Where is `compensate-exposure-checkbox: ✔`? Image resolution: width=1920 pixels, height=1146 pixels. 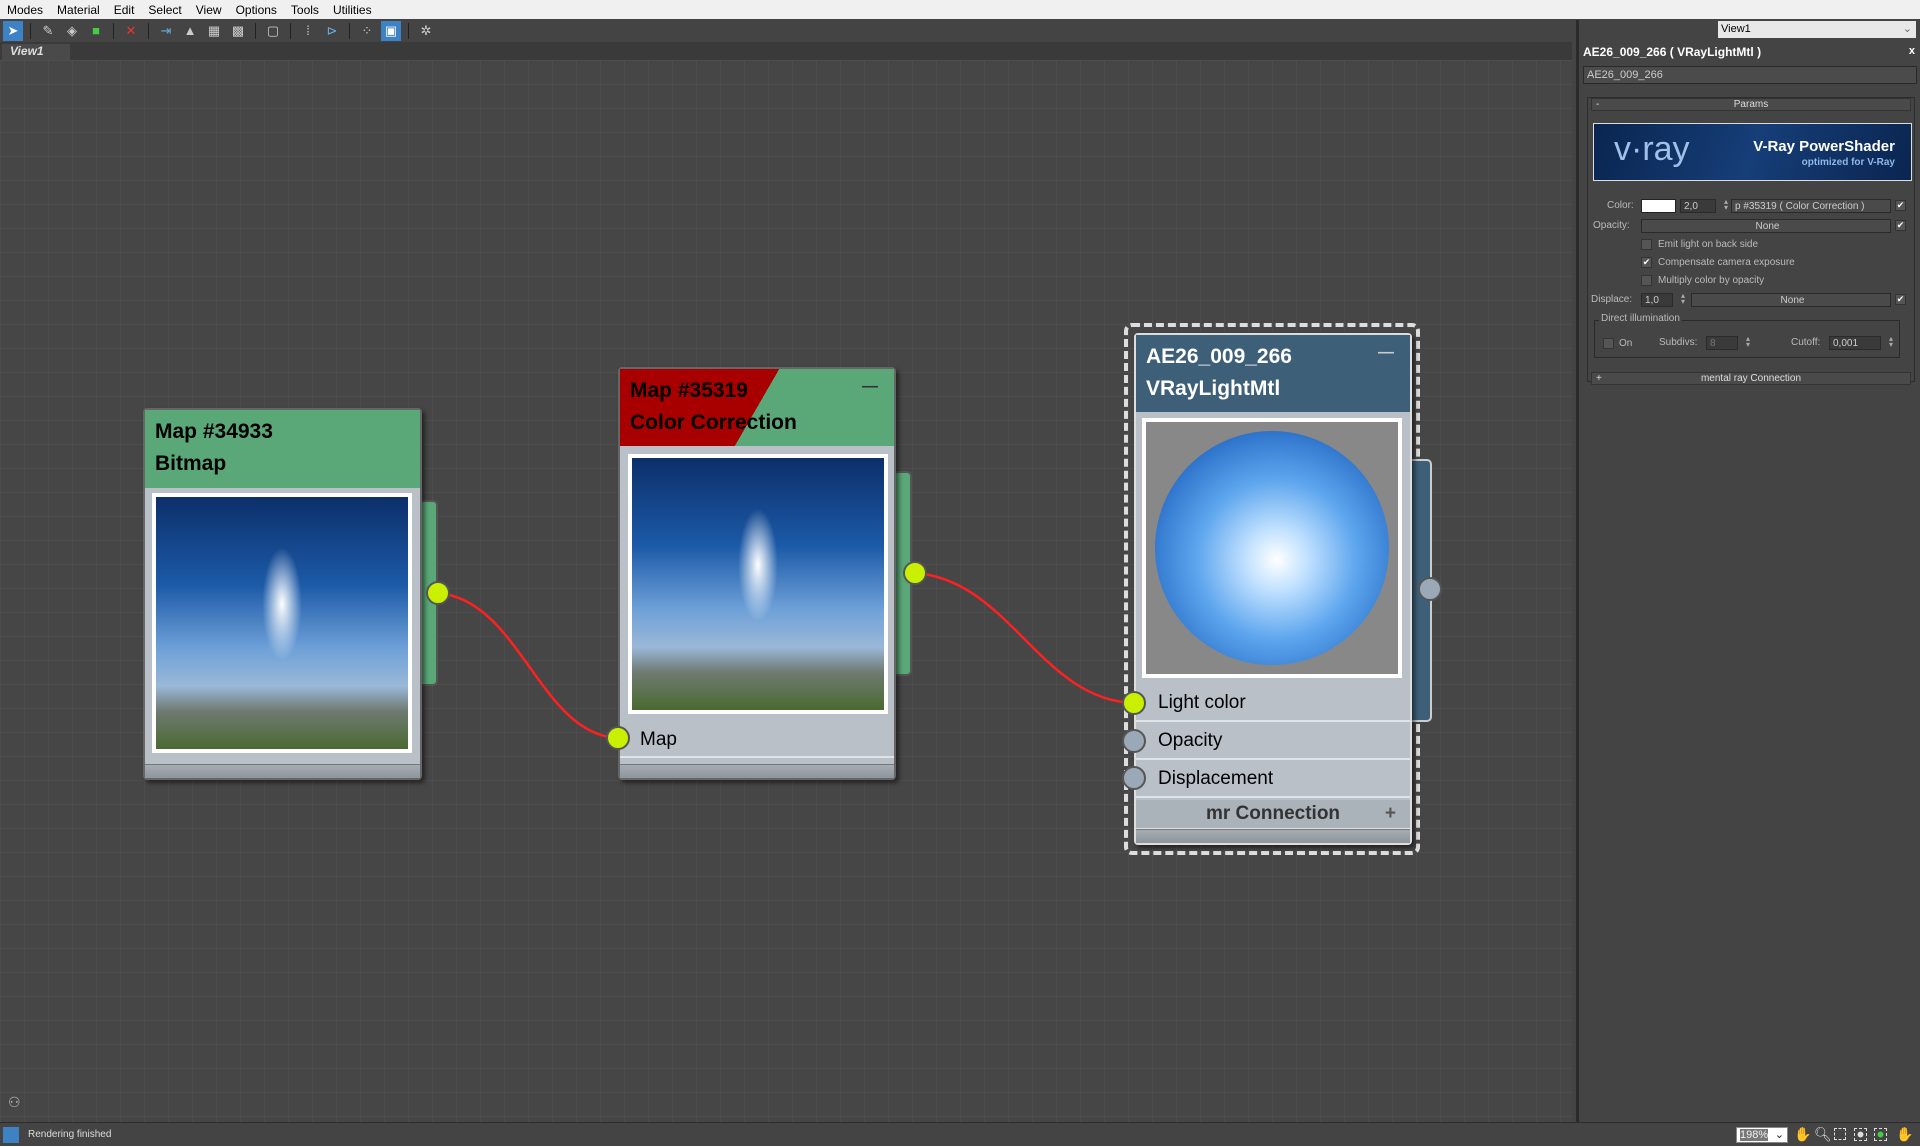 compensate-exposure-checkbox: ✔ is located at coordinates (1646, 262).